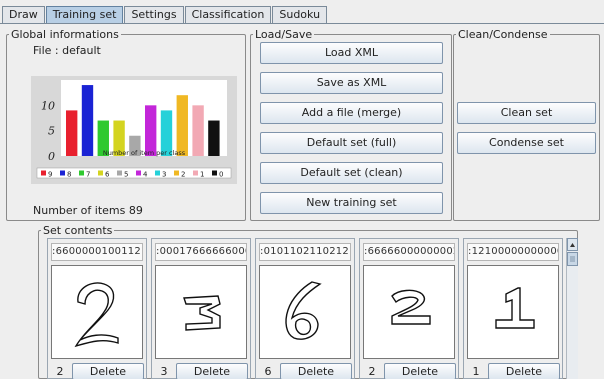 Image resolution: width=604 pixels, height=379 pixels. What do you see at coordinates (503, 34) in the screenshot?
I see `clean-condense-legend: Clean/Condense` at bounding box center [503, 34].